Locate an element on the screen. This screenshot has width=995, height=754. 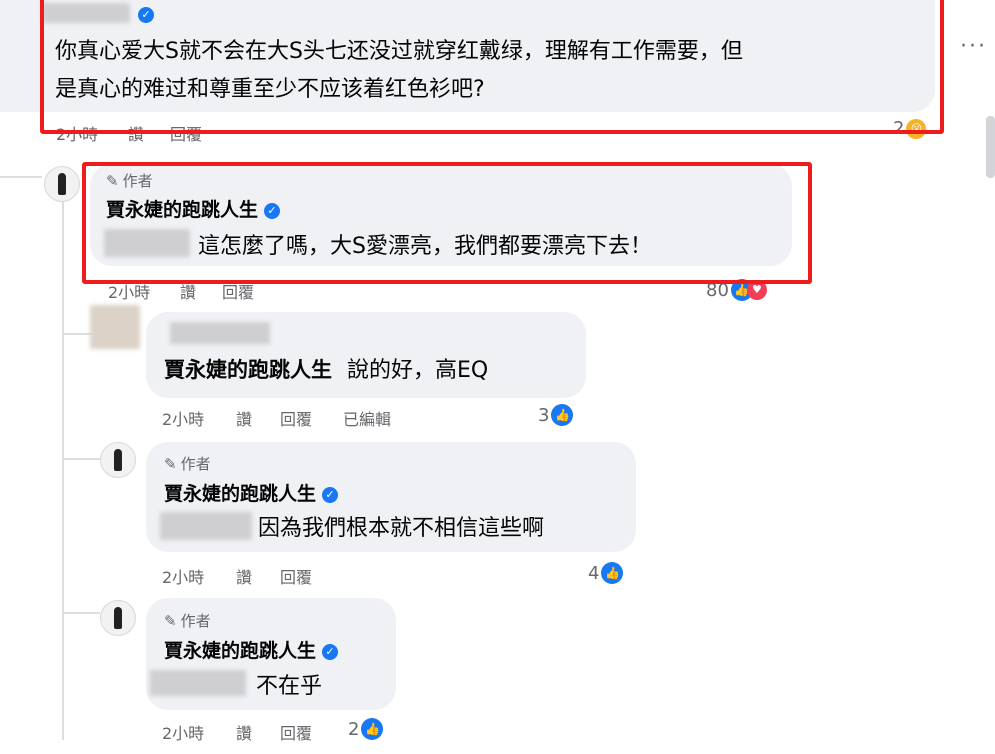
reaction-count: 3 is located at coordinates (544, 415).